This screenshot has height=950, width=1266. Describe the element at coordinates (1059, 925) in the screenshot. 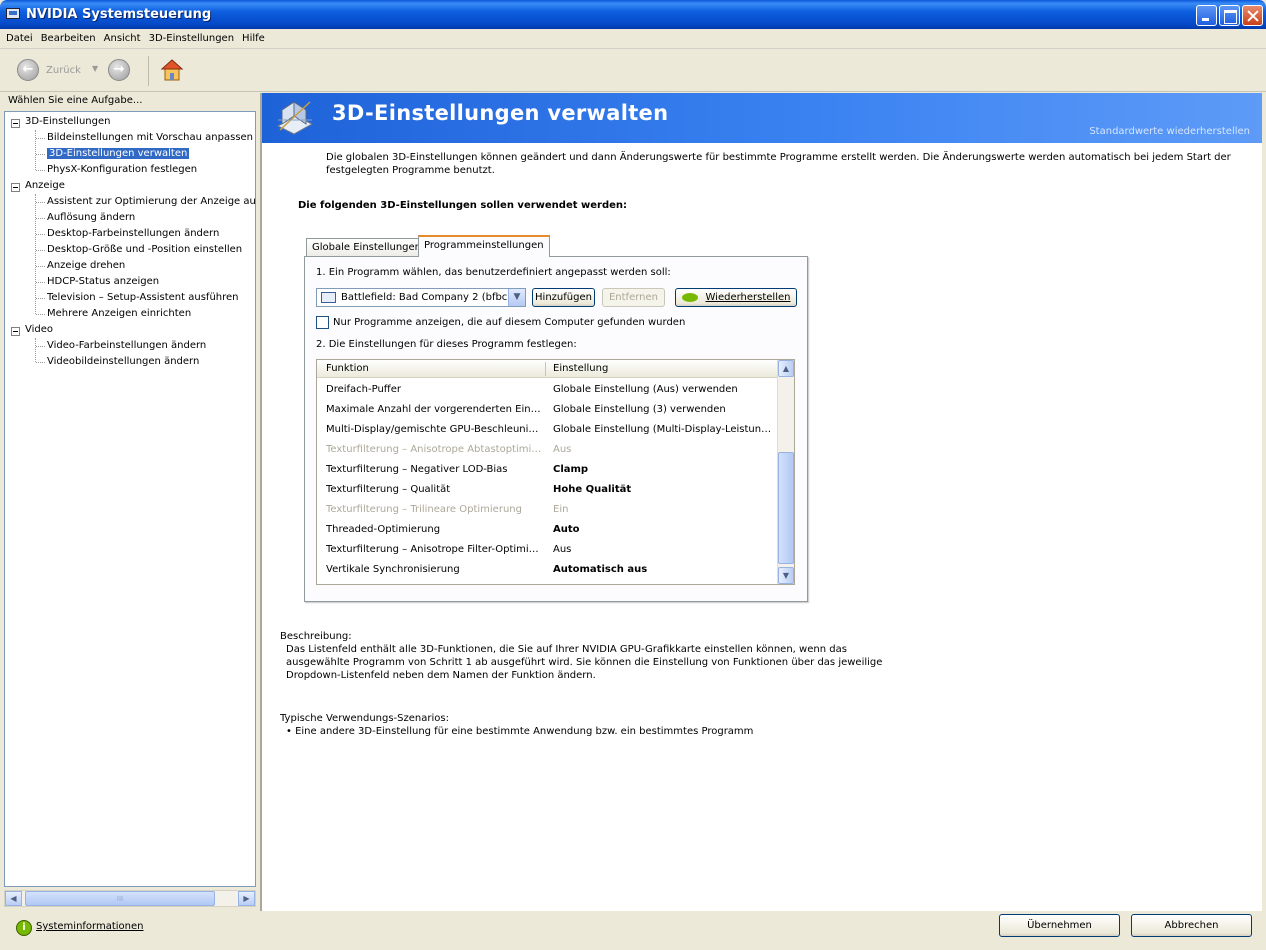

I see `apply-button: Übernehmen` at that location.